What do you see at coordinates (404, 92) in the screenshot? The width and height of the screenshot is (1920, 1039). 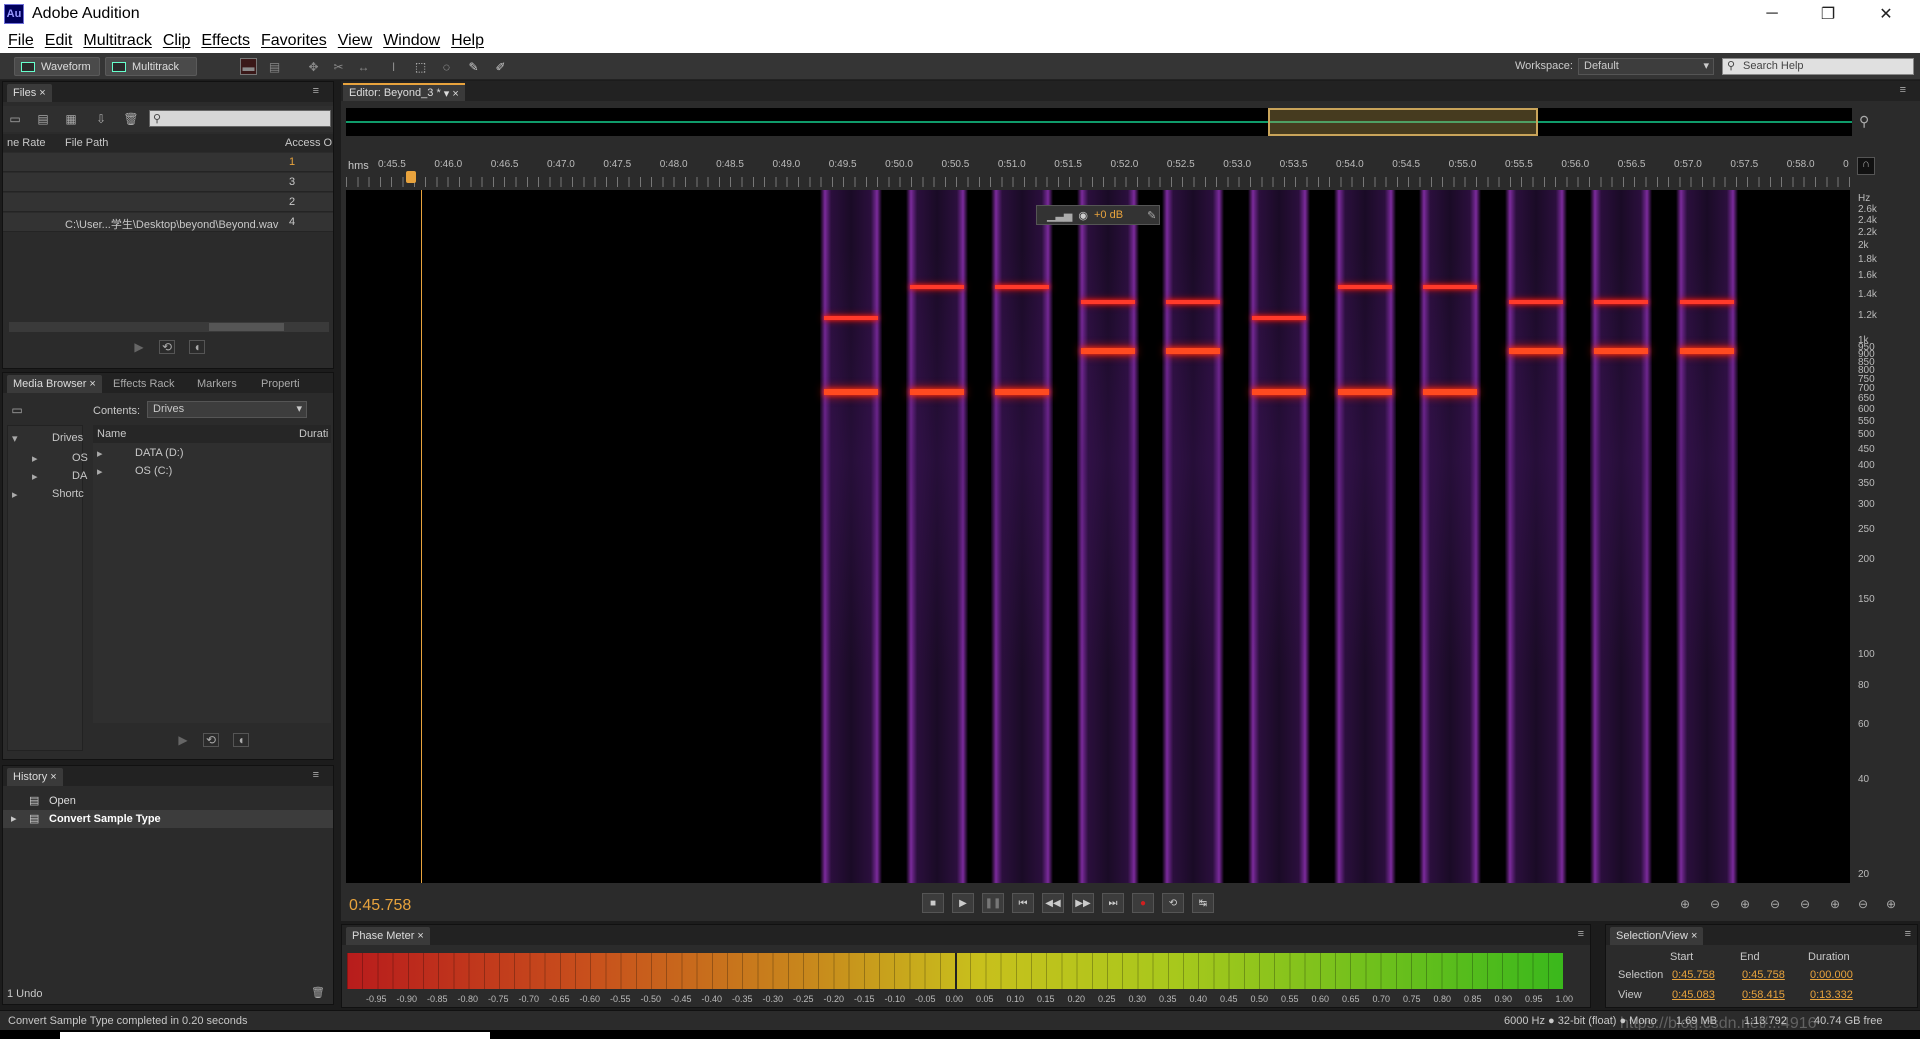 I see `tab-editor: Editor: Beyond_3 * ▾ ×` at bounding box center [404, 92].